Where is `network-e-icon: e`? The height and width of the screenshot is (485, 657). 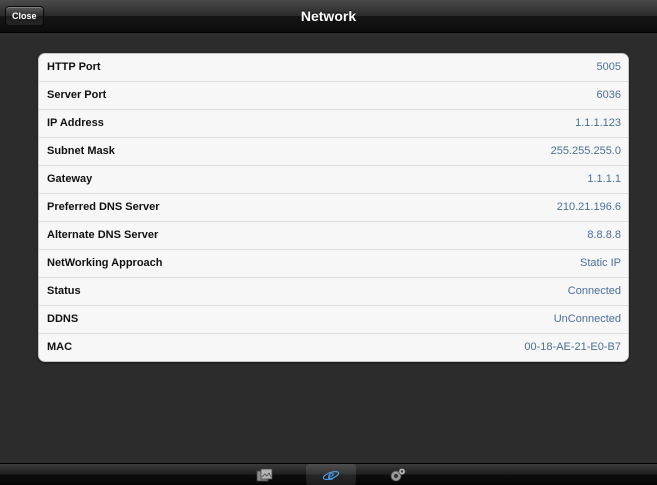
network-e-icon: e is located at coordinates (331, 475).